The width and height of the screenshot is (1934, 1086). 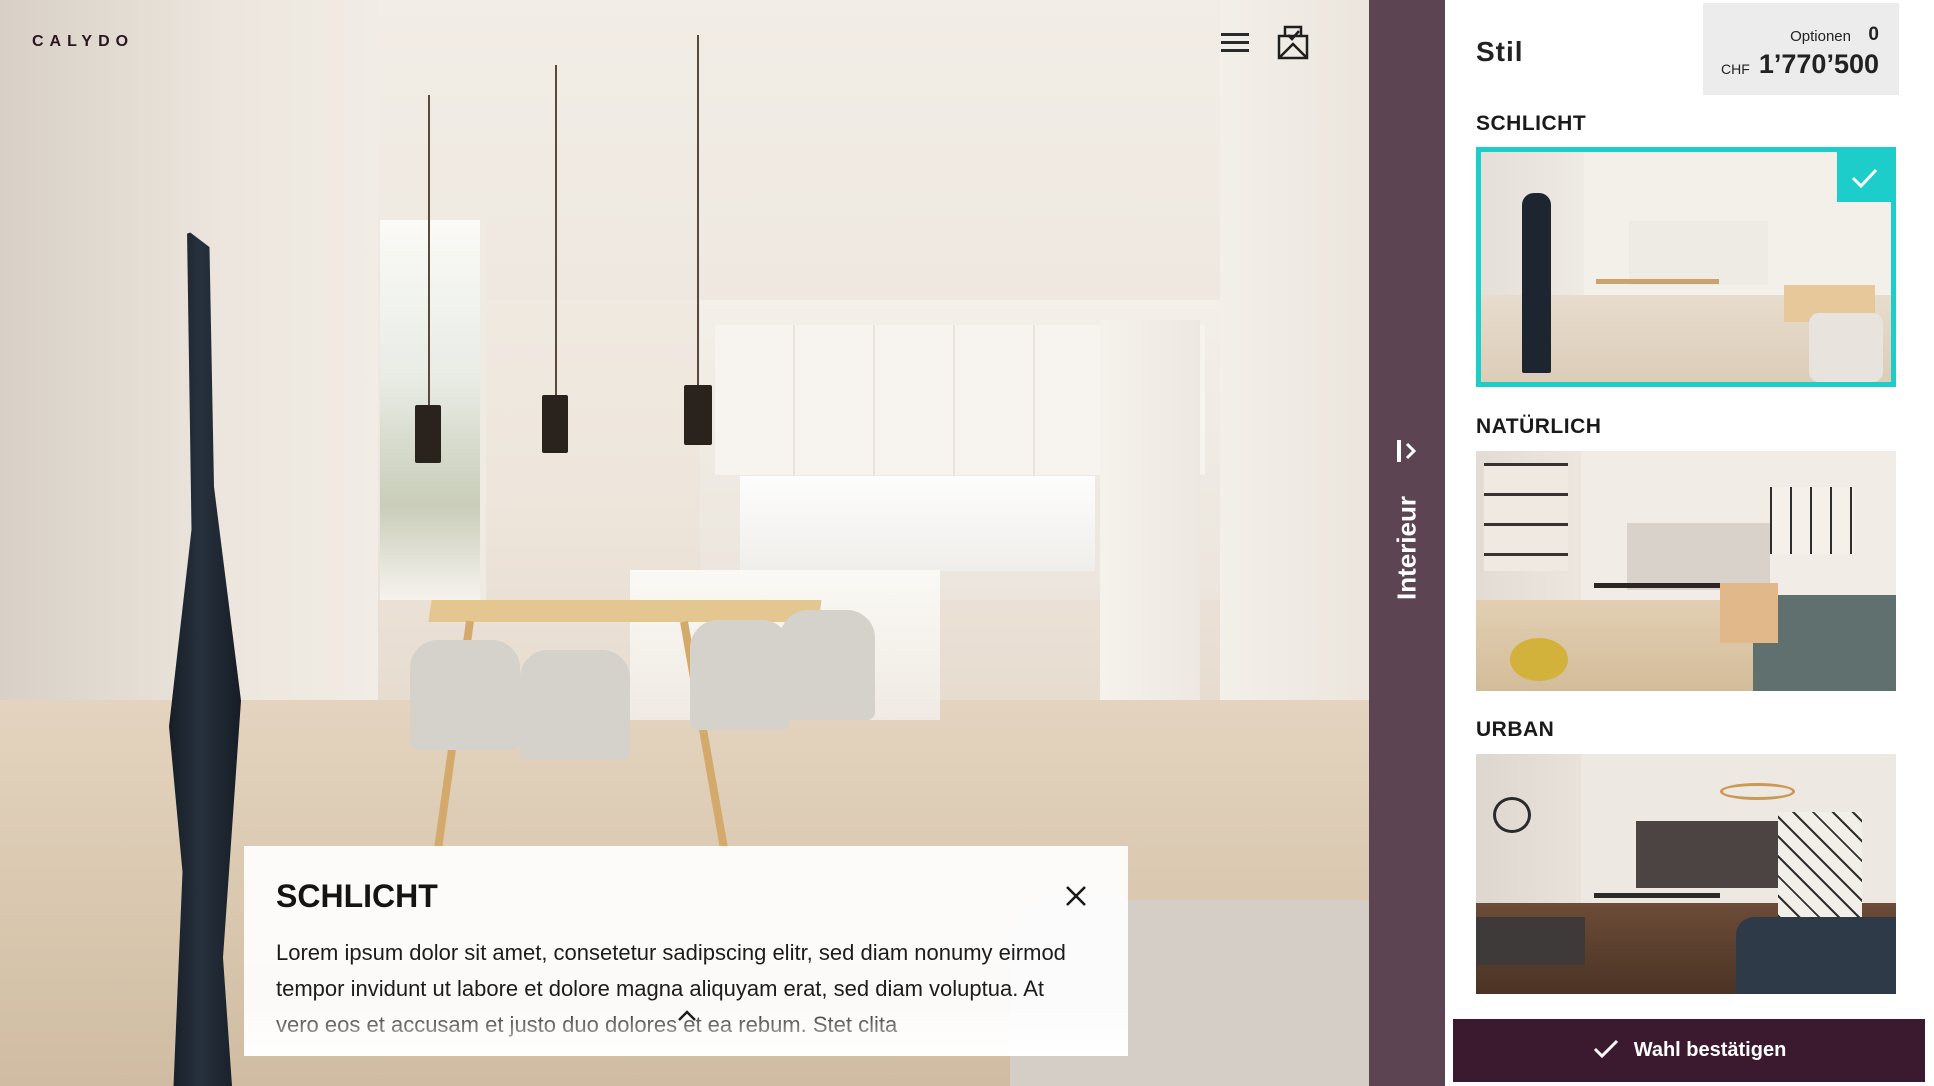 I want to click on style-option-schlicht, so click(x=1686, y=267).